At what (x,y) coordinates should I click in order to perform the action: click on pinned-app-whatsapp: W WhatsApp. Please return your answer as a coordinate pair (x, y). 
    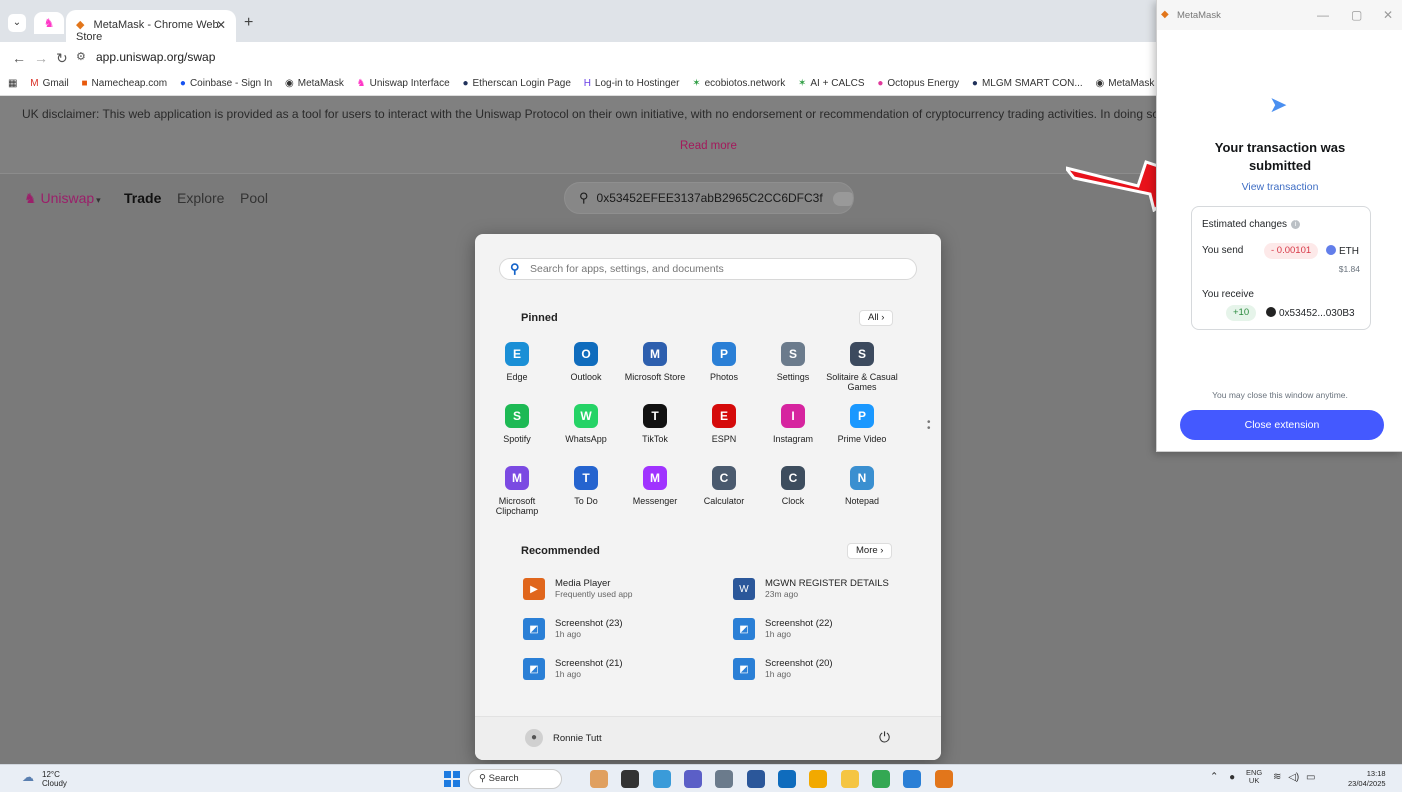
    Looking at the image, I should click on (586, 424).